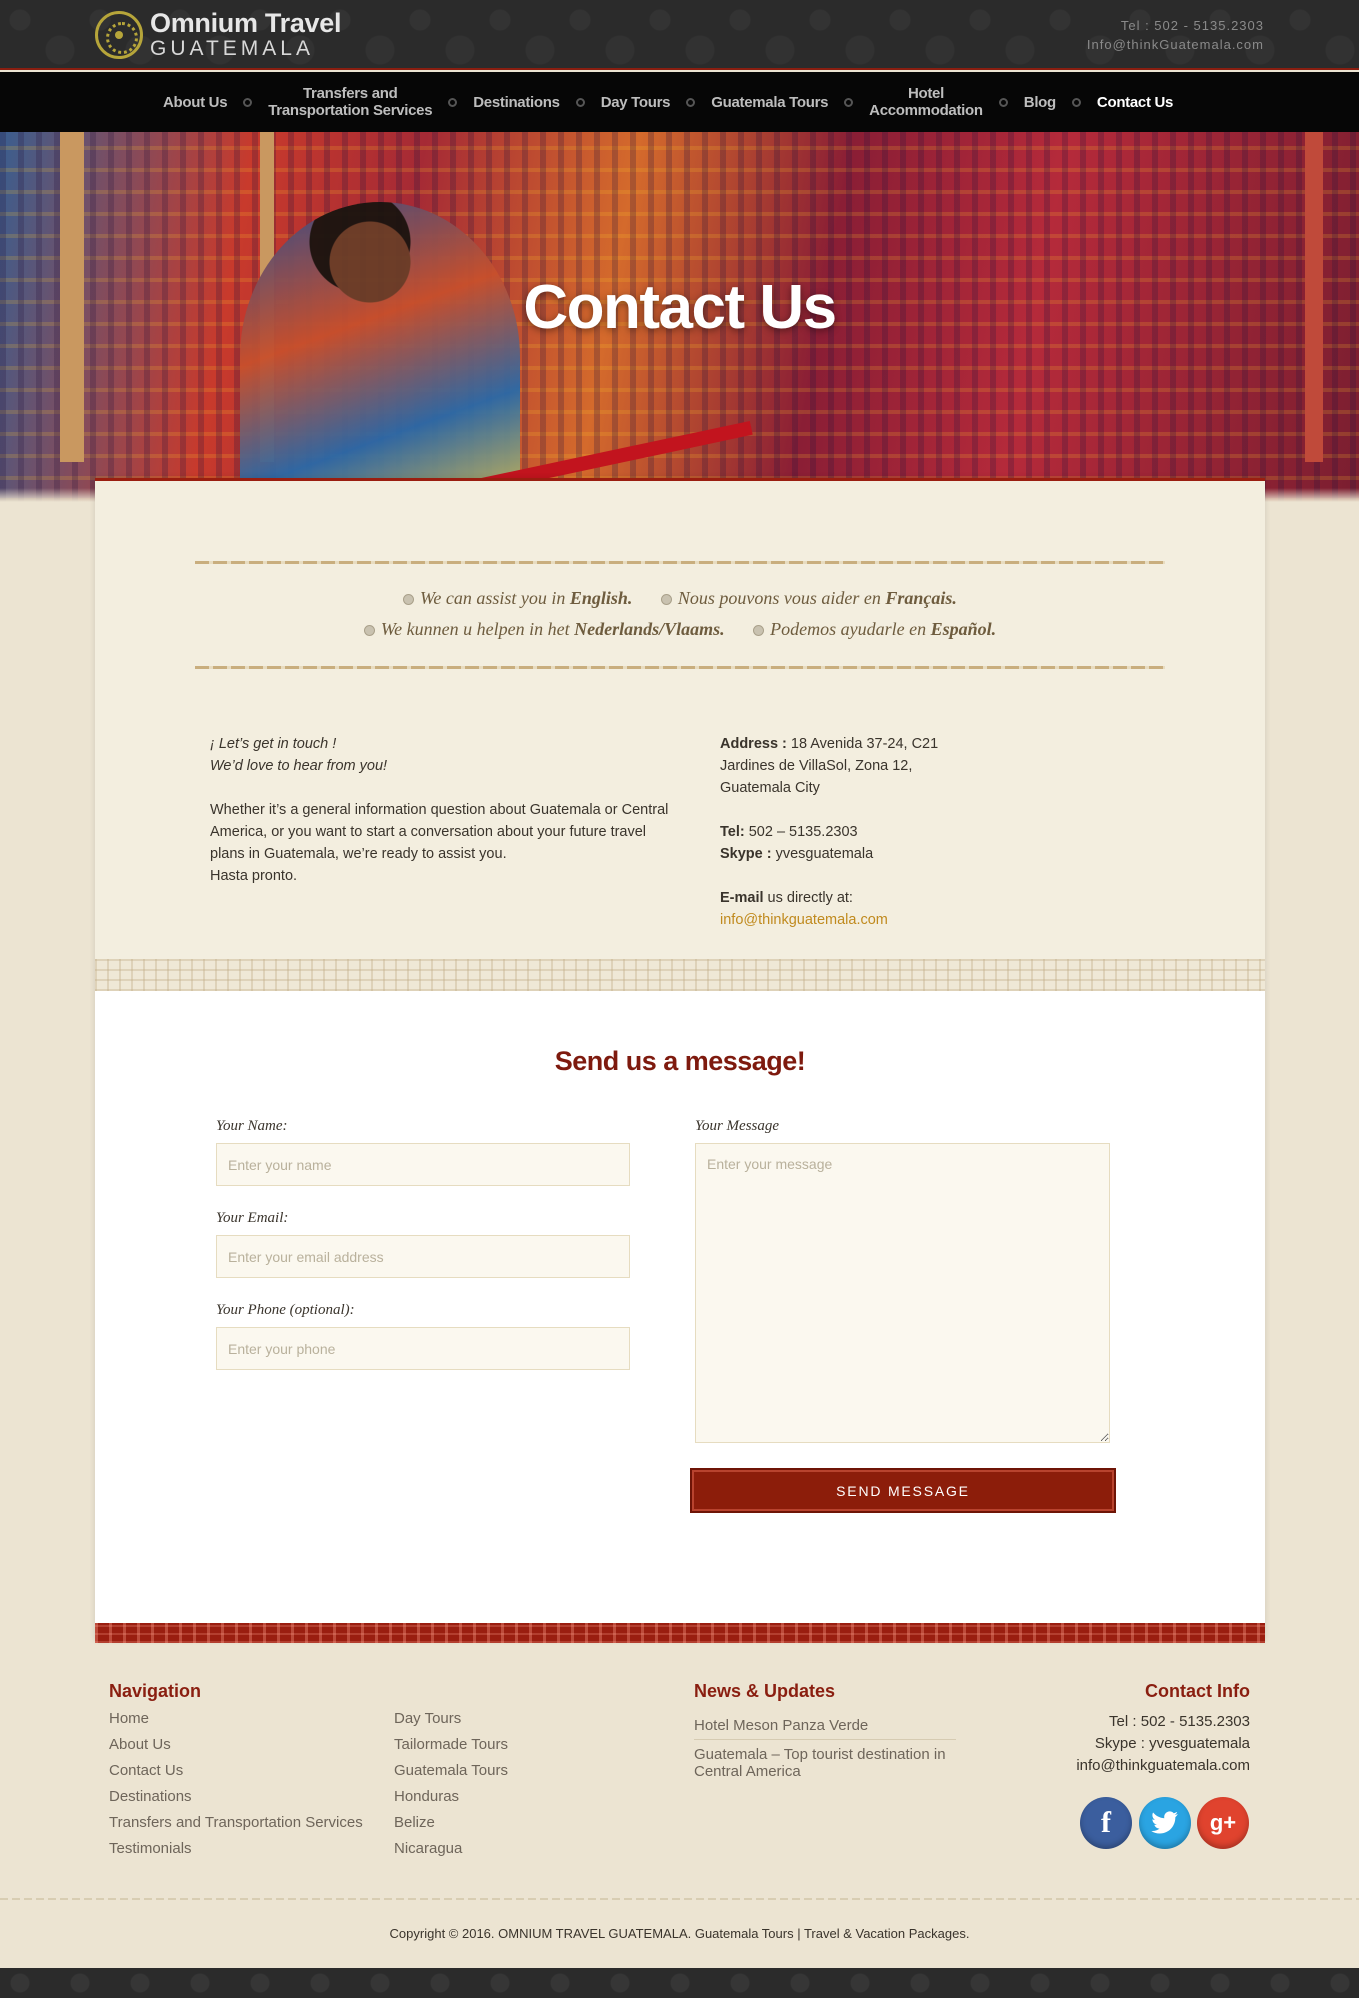  What do you see at coordinates (808, 898) in the screenshot?
I see `email-suffix: us directly at:` at bounding box center [808, 898].